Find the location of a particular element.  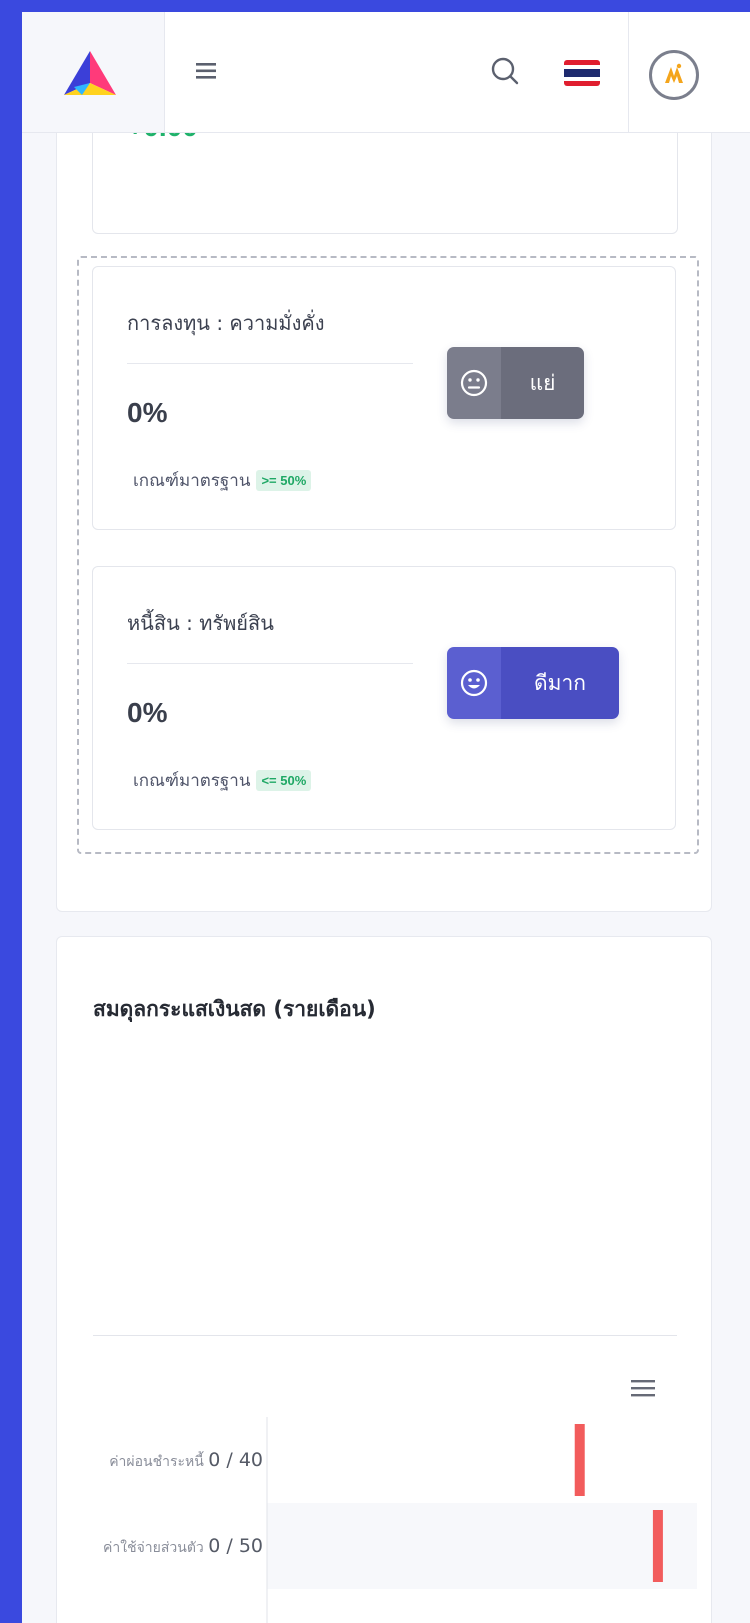

search-icon is located at coordinates (505, 71).